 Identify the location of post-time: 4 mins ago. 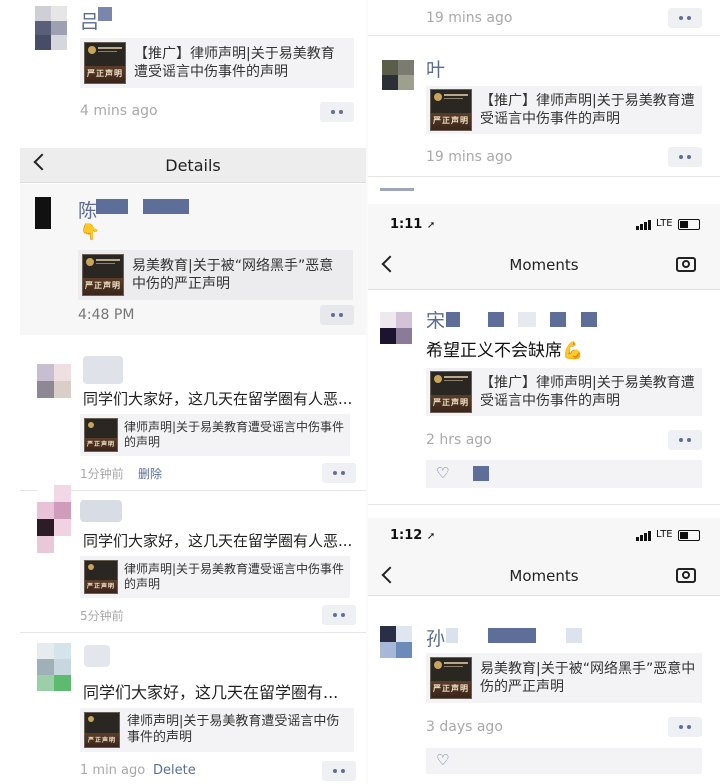
(119, 111).